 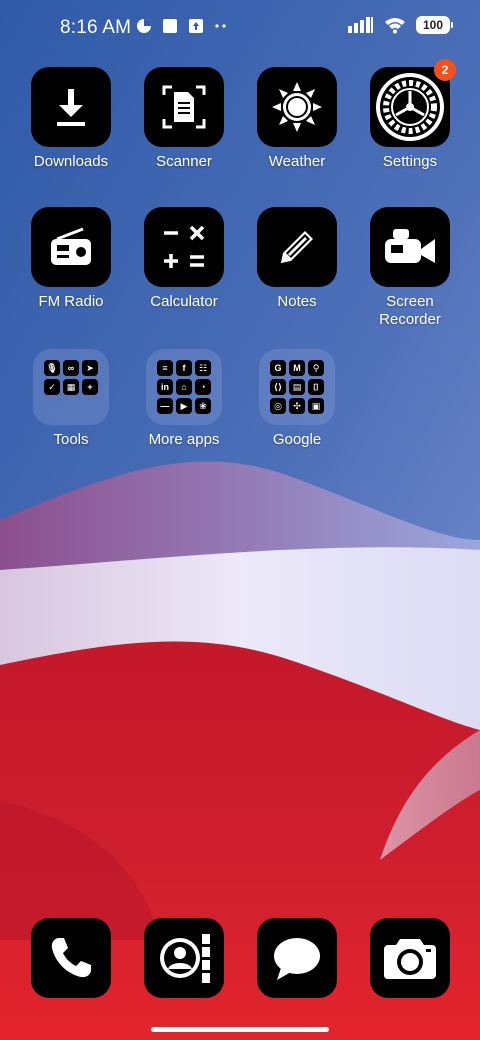 I want to click on dock-phone, so click(x=71, y=958).